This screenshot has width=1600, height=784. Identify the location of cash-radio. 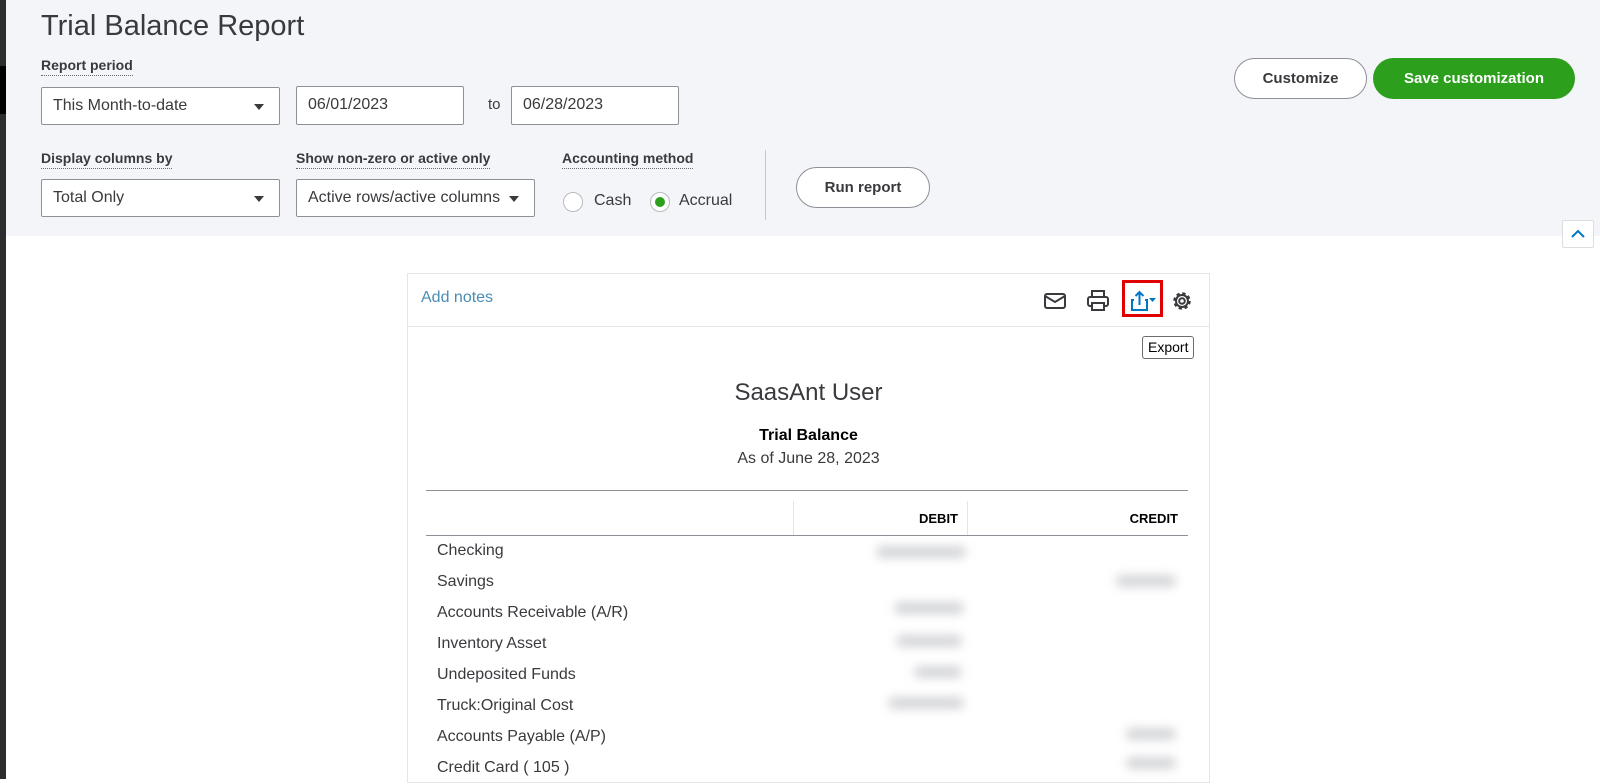
(573, 202).